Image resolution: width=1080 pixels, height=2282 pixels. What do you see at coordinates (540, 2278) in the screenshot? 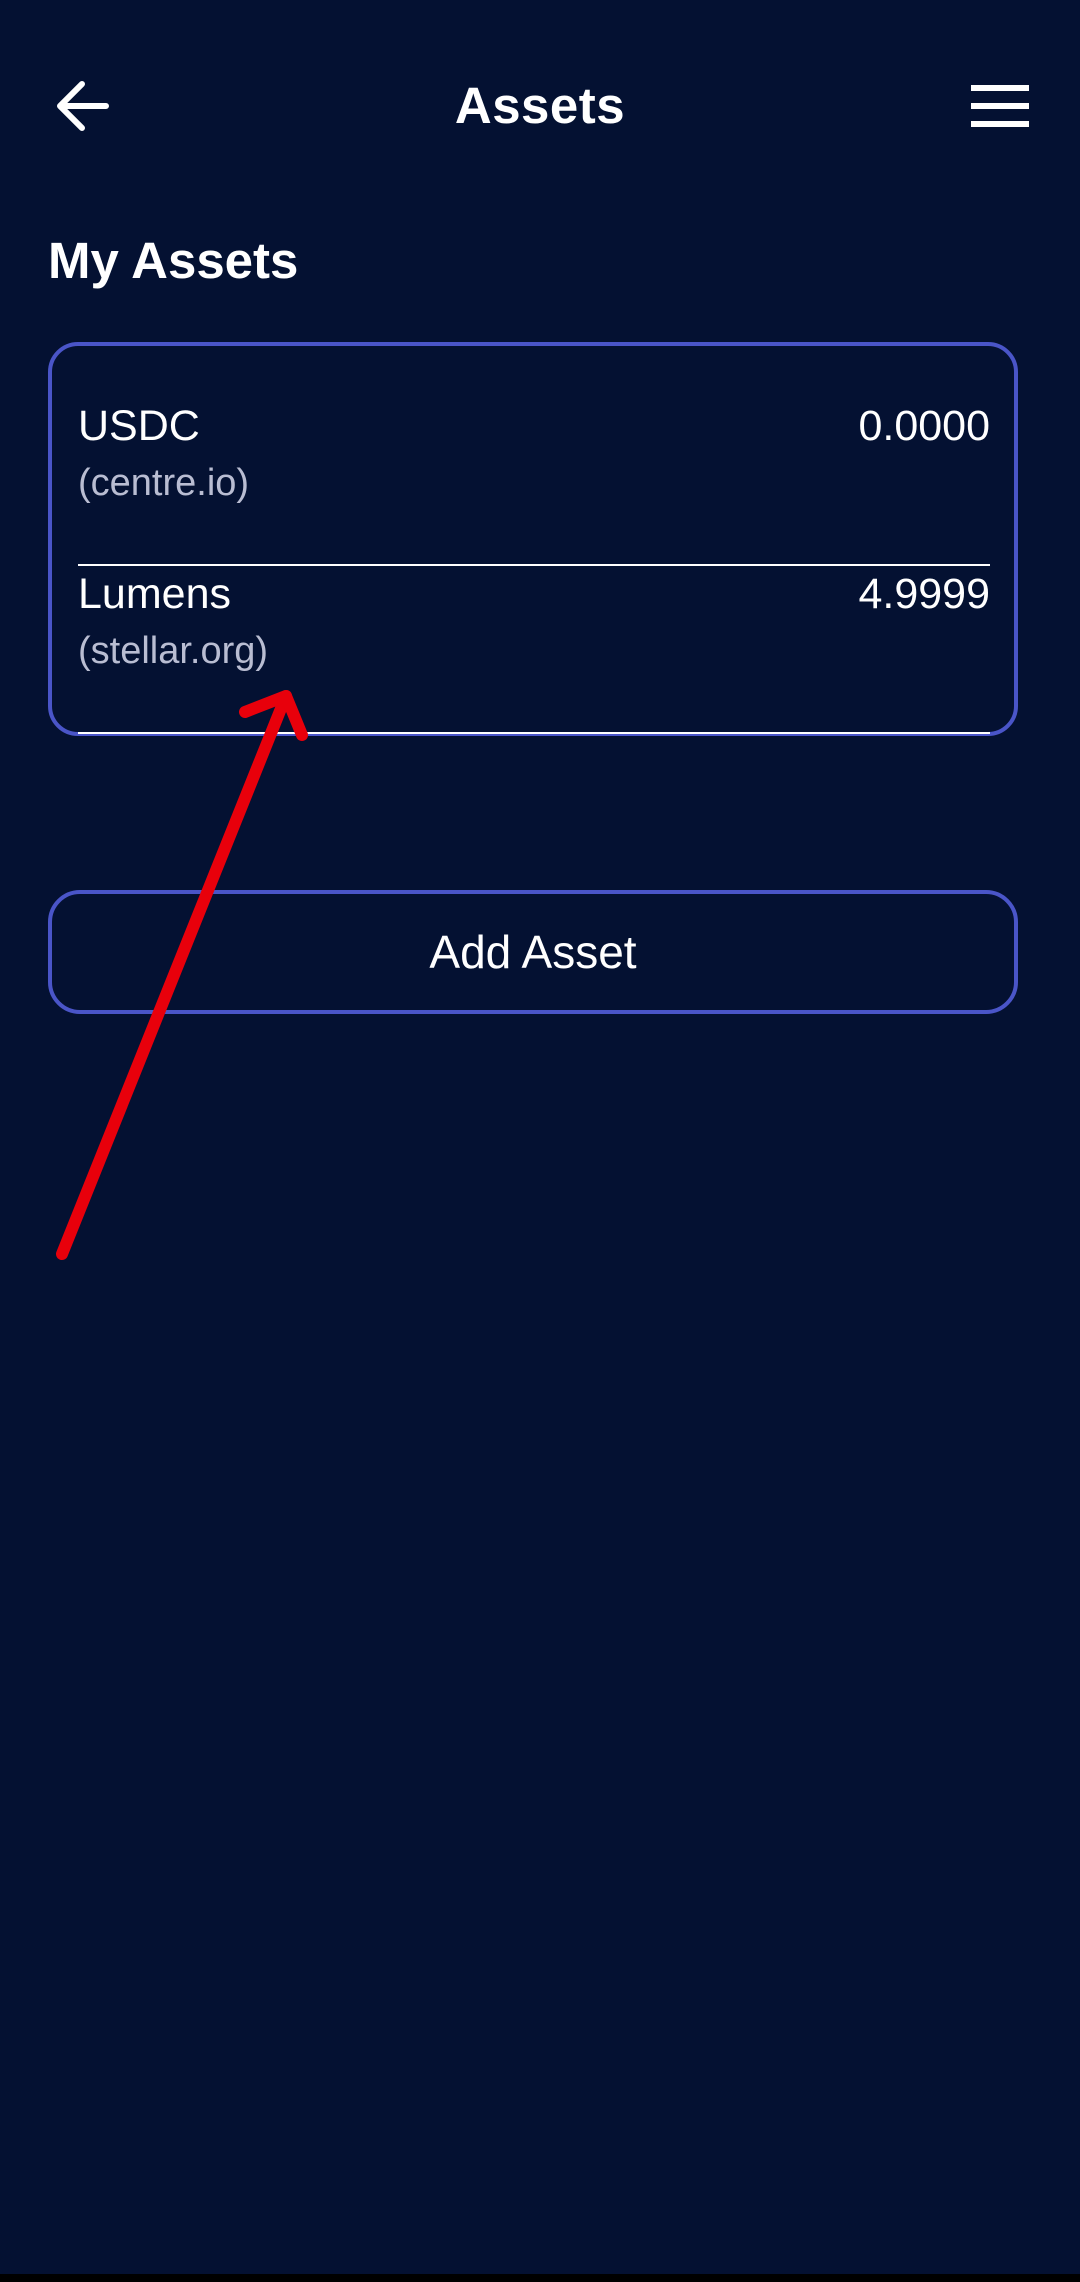
I see `system-navigation-bar` at bounding box center [540, 2278].